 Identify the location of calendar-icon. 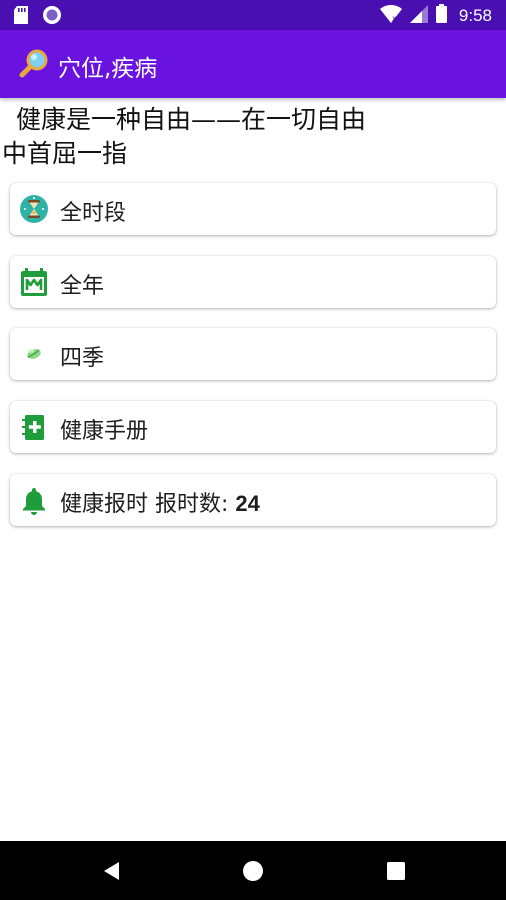
(34, 282).